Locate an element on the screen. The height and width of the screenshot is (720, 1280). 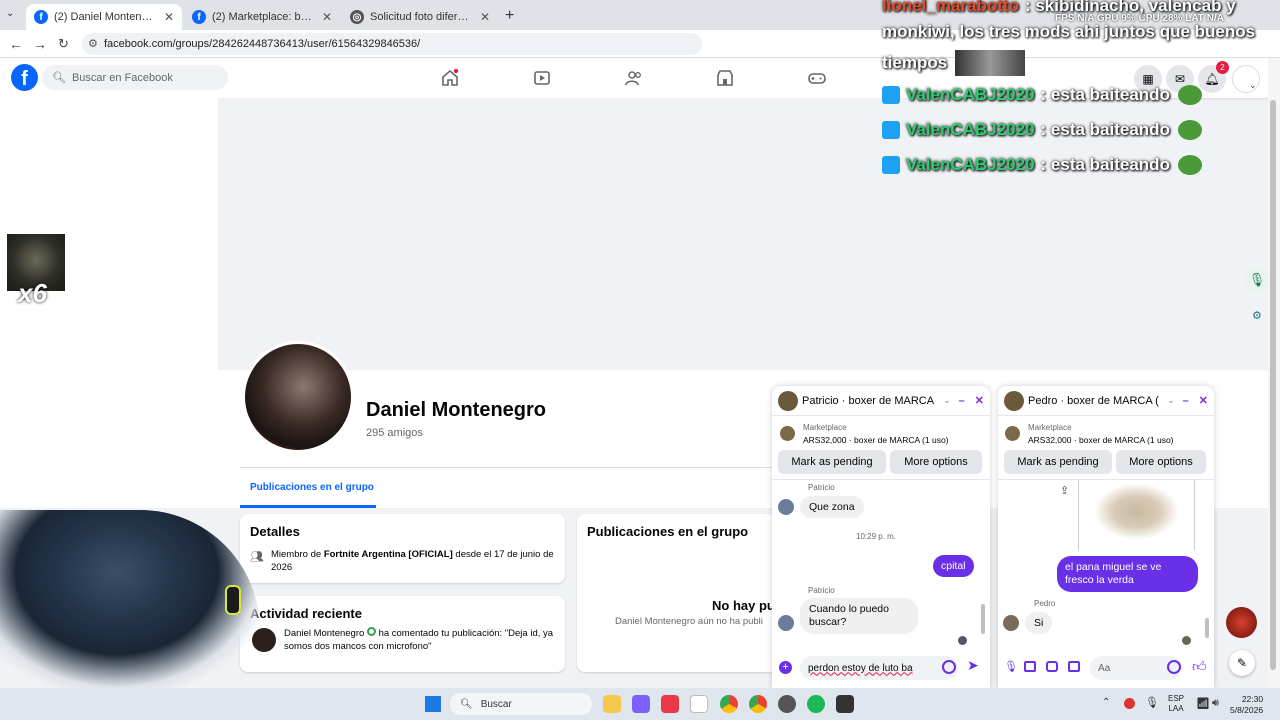
language-indicator: ESP LAA is located at coordinates (1176, 704).